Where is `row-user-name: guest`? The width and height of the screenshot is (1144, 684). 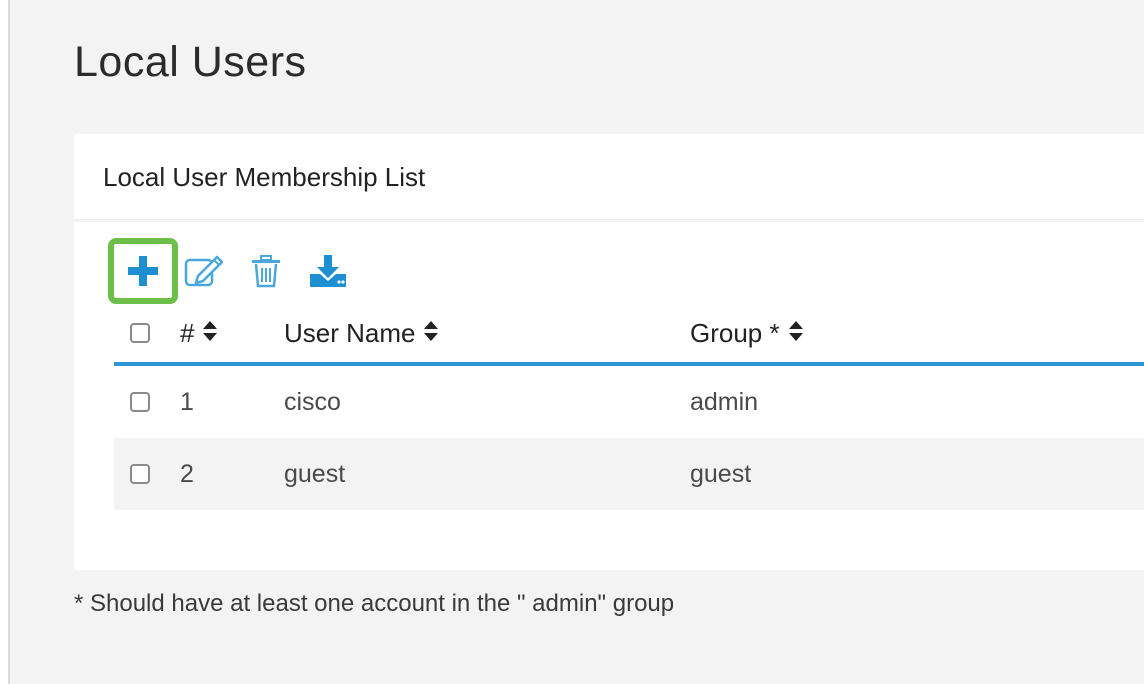 row-user-name: guest is located at coordinates (315, 473).